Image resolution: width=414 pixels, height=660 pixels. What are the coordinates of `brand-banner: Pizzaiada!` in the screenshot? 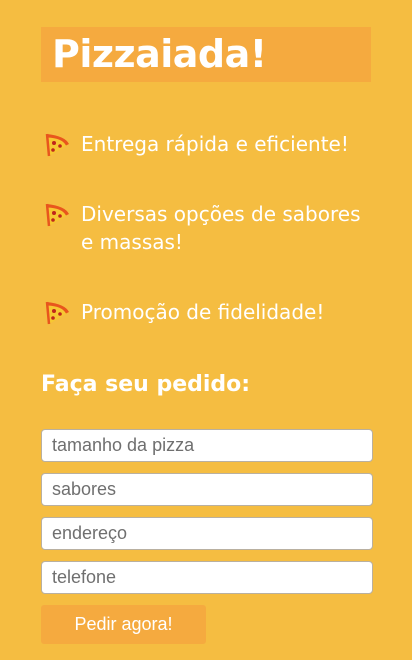 It's located at (206, 54).